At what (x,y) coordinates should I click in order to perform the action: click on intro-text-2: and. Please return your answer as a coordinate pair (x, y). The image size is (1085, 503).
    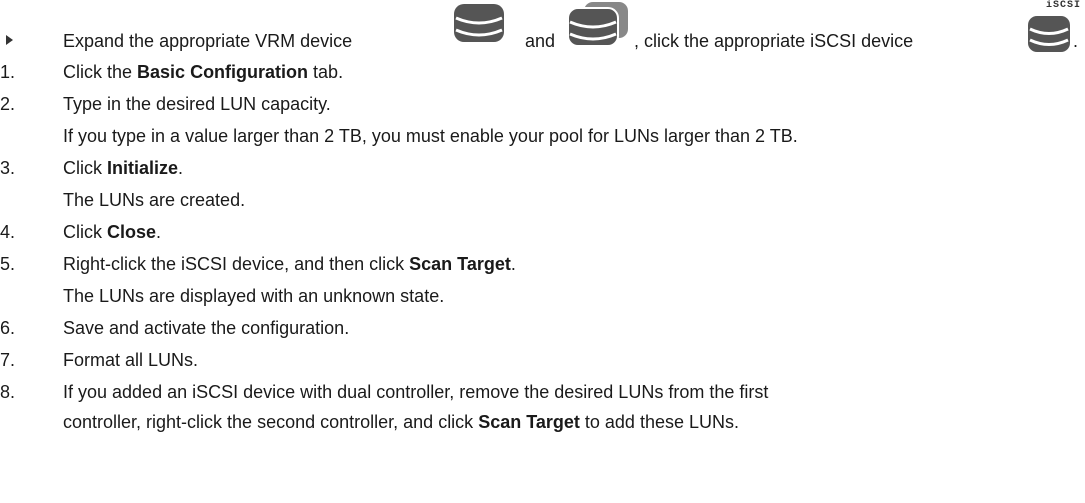
    Looking at the image, I should click on (540, 41).